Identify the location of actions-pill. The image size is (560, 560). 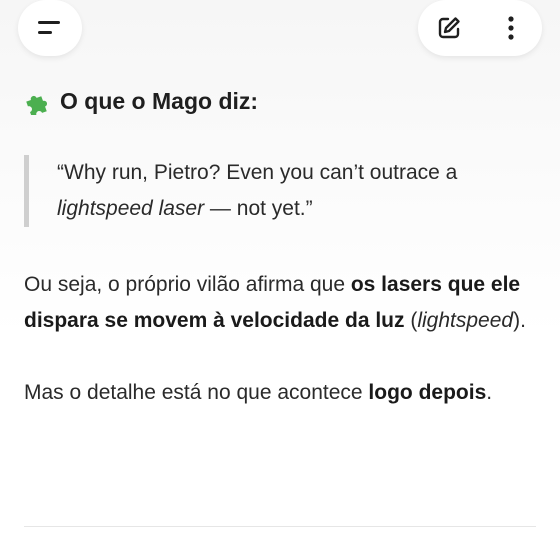
(480, 28).